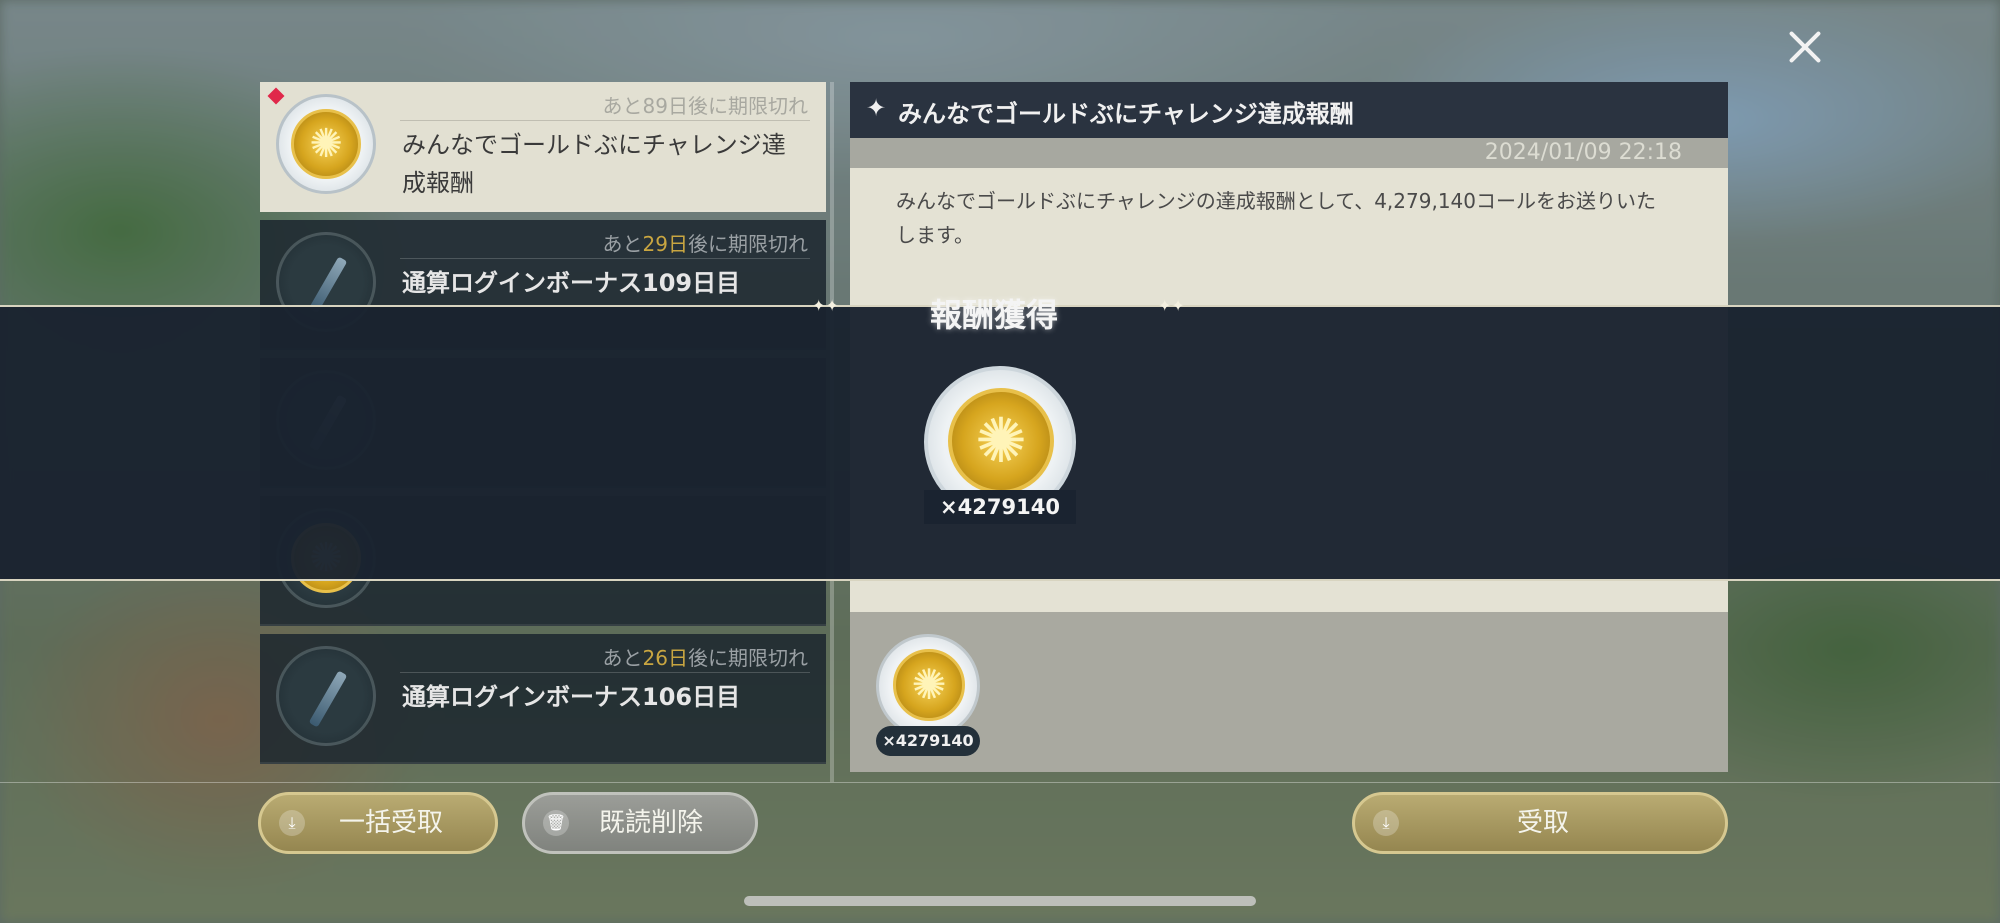  What do you see at coordinates (651, 823) in the screenshot?
I see `delete-read-label: 既読削除` at bounding box center [651, 823].